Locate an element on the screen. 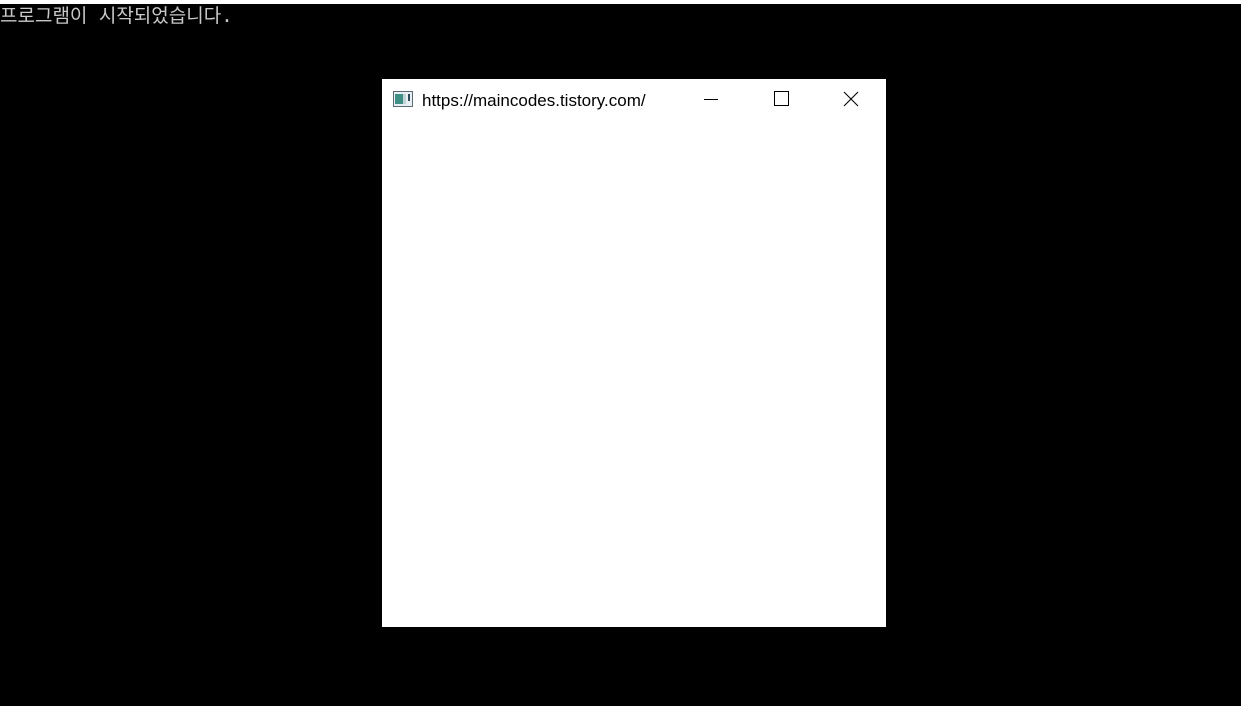  close-button is located at coordinates (851, 101).